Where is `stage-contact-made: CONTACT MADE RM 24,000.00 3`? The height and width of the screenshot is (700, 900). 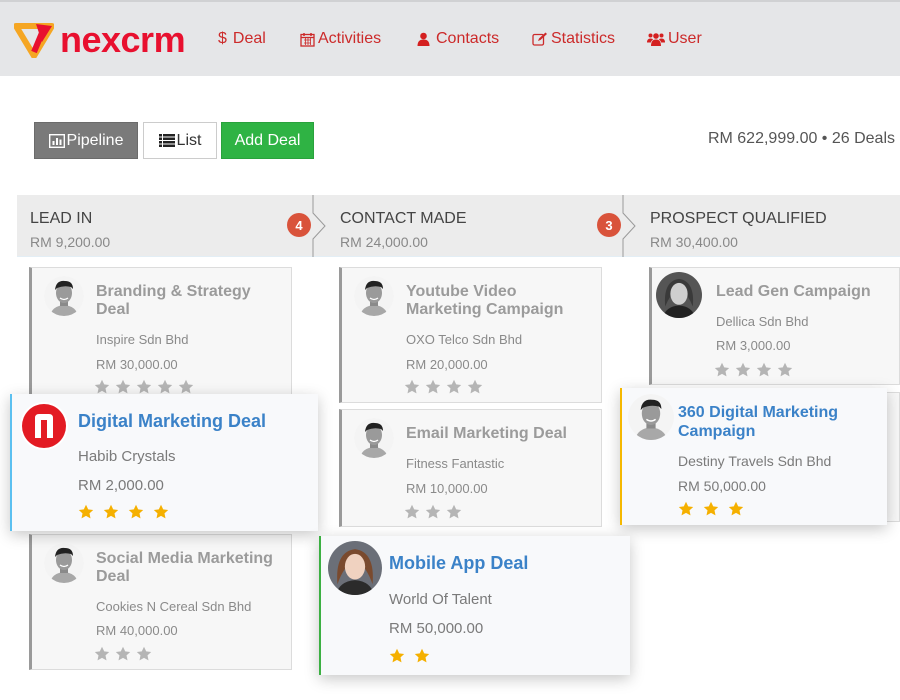
stage-contact-made: CONTACT MADE RM 24,000.00 3 is located at coordinates (475, 226).